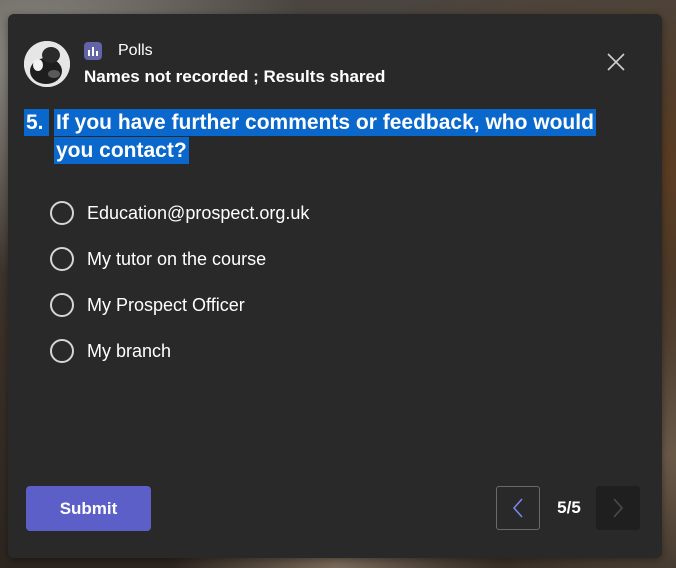 This screenshot has height=568, width=676. What do you see at coordinates (616, 62) in the screenshot?
I see `close-icon` at bounding box center [616, 62].